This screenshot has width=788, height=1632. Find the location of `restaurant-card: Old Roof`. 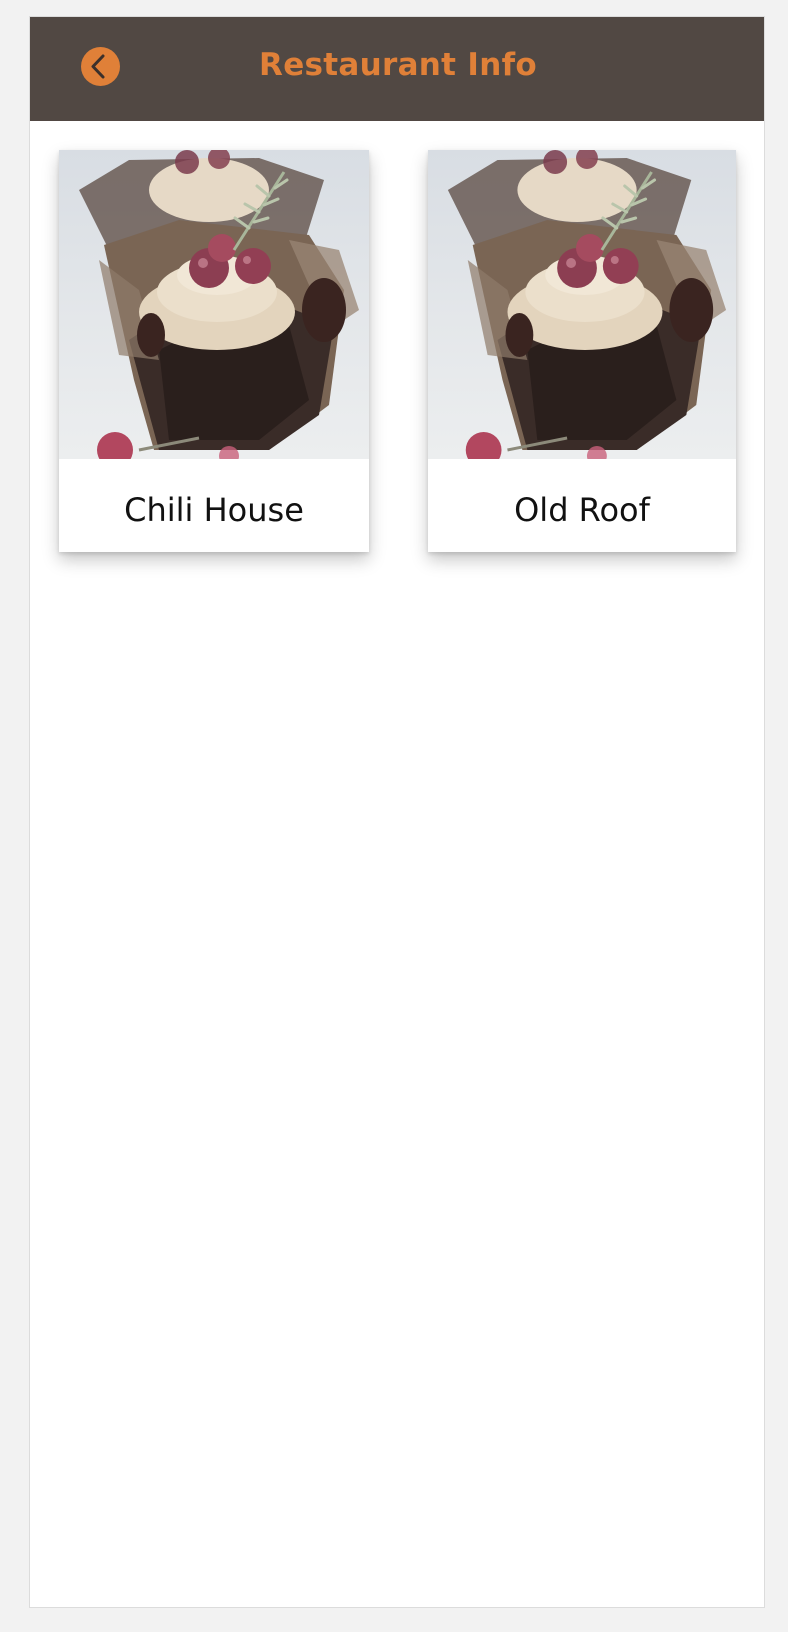

restaurant-card: Old Roof is located at coordinates (582, 351).